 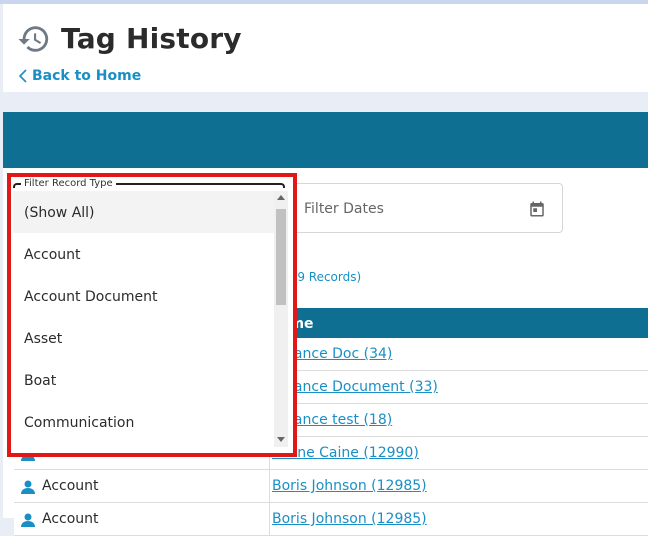 What do you see at coordinates (143, 212) in the screenshot?
I see `option-show-all: (Show All)` at bounding box center [143, 212].